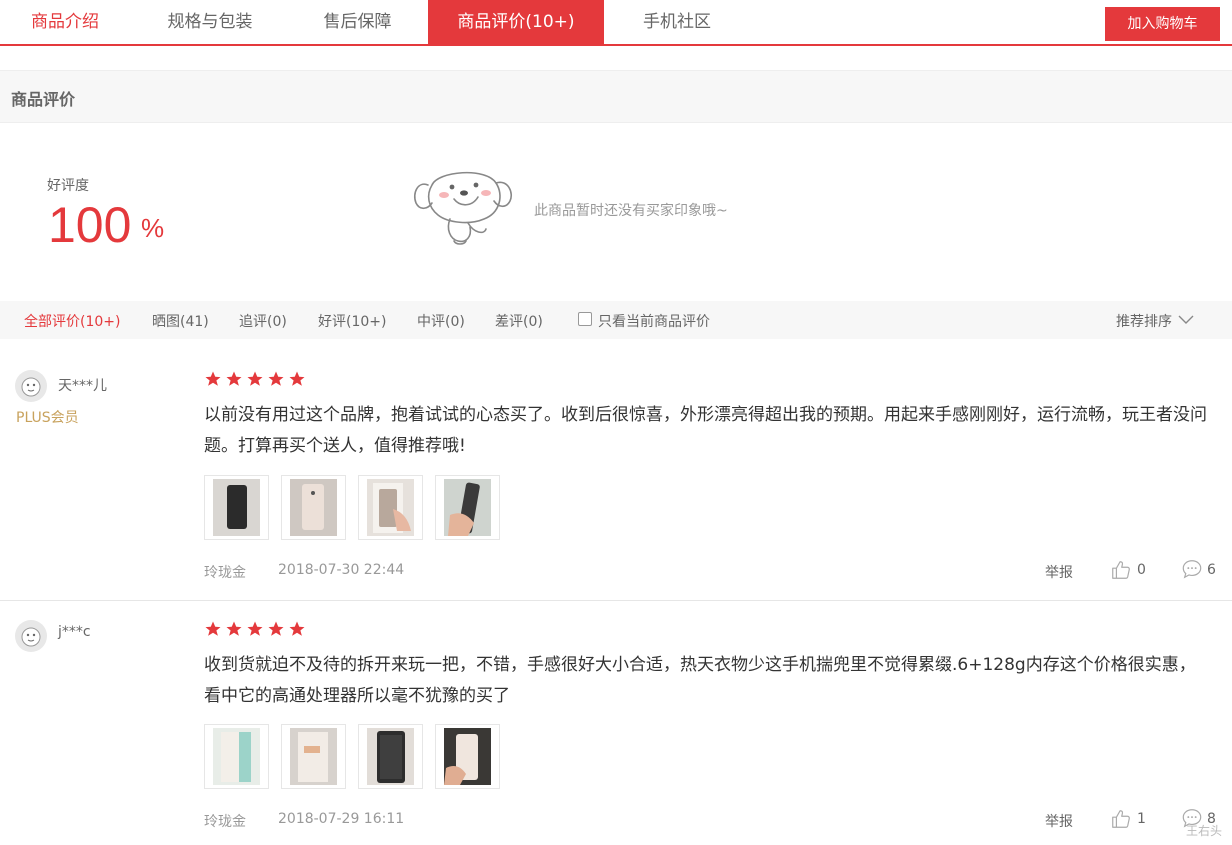 The height and width of the screenshot is (845, 1232). Describe the element at coordinates (82, 386) in the screenshot. I see `username: 天***儿` at that location.